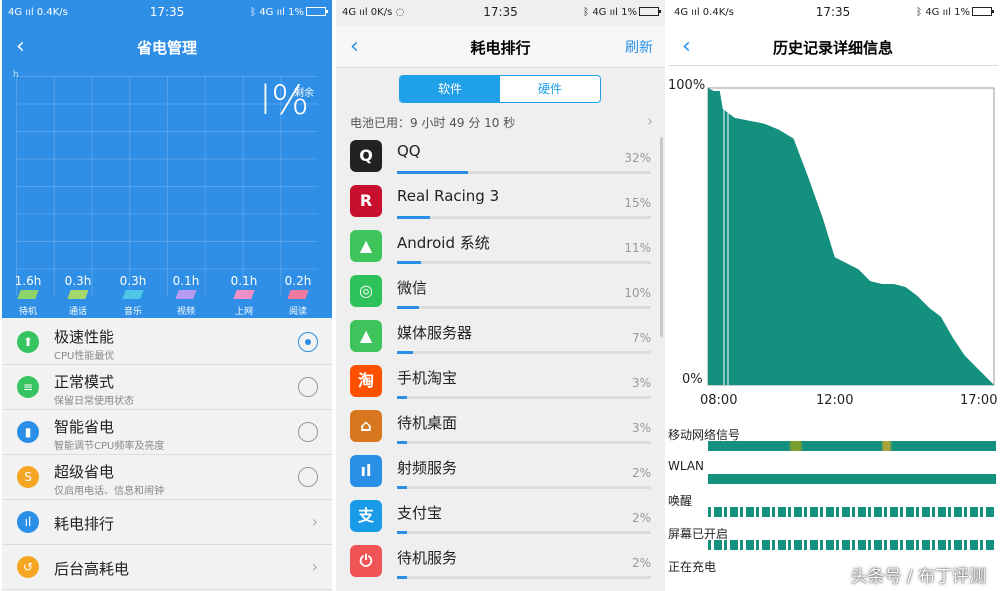 The height and width of the screenshot is (591, 1000). What do you see at coordinates (637, 248) in the screenshot?
I see `app-percent: 11%` at bounding box center [637, 248].